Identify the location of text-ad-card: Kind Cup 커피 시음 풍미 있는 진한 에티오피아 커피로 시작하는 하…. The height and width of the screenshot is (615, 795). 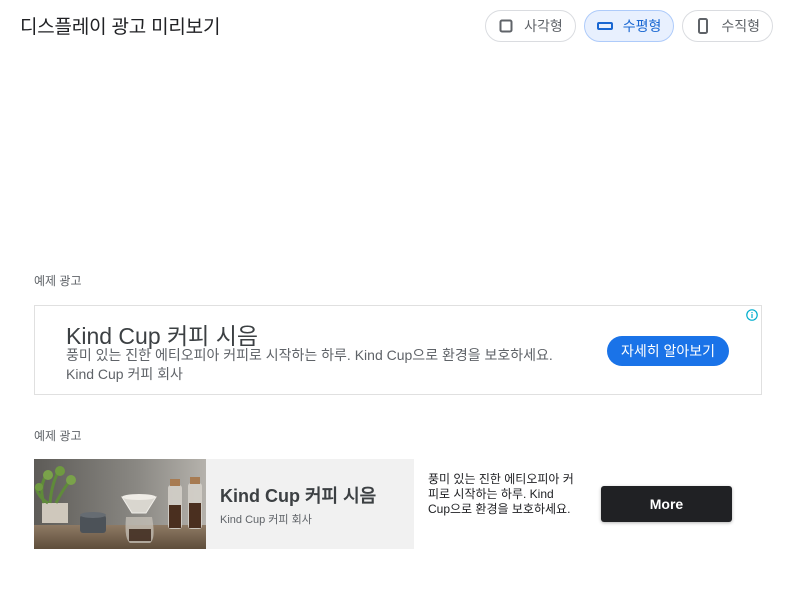
(398, 350).